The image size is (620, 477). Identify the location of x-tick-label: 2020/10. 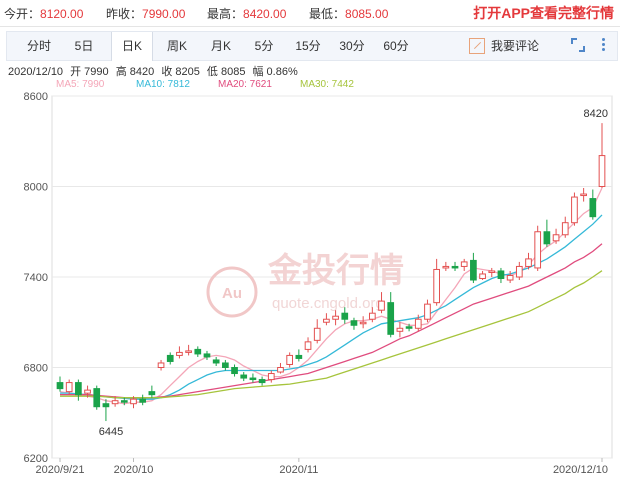
(134, 470).